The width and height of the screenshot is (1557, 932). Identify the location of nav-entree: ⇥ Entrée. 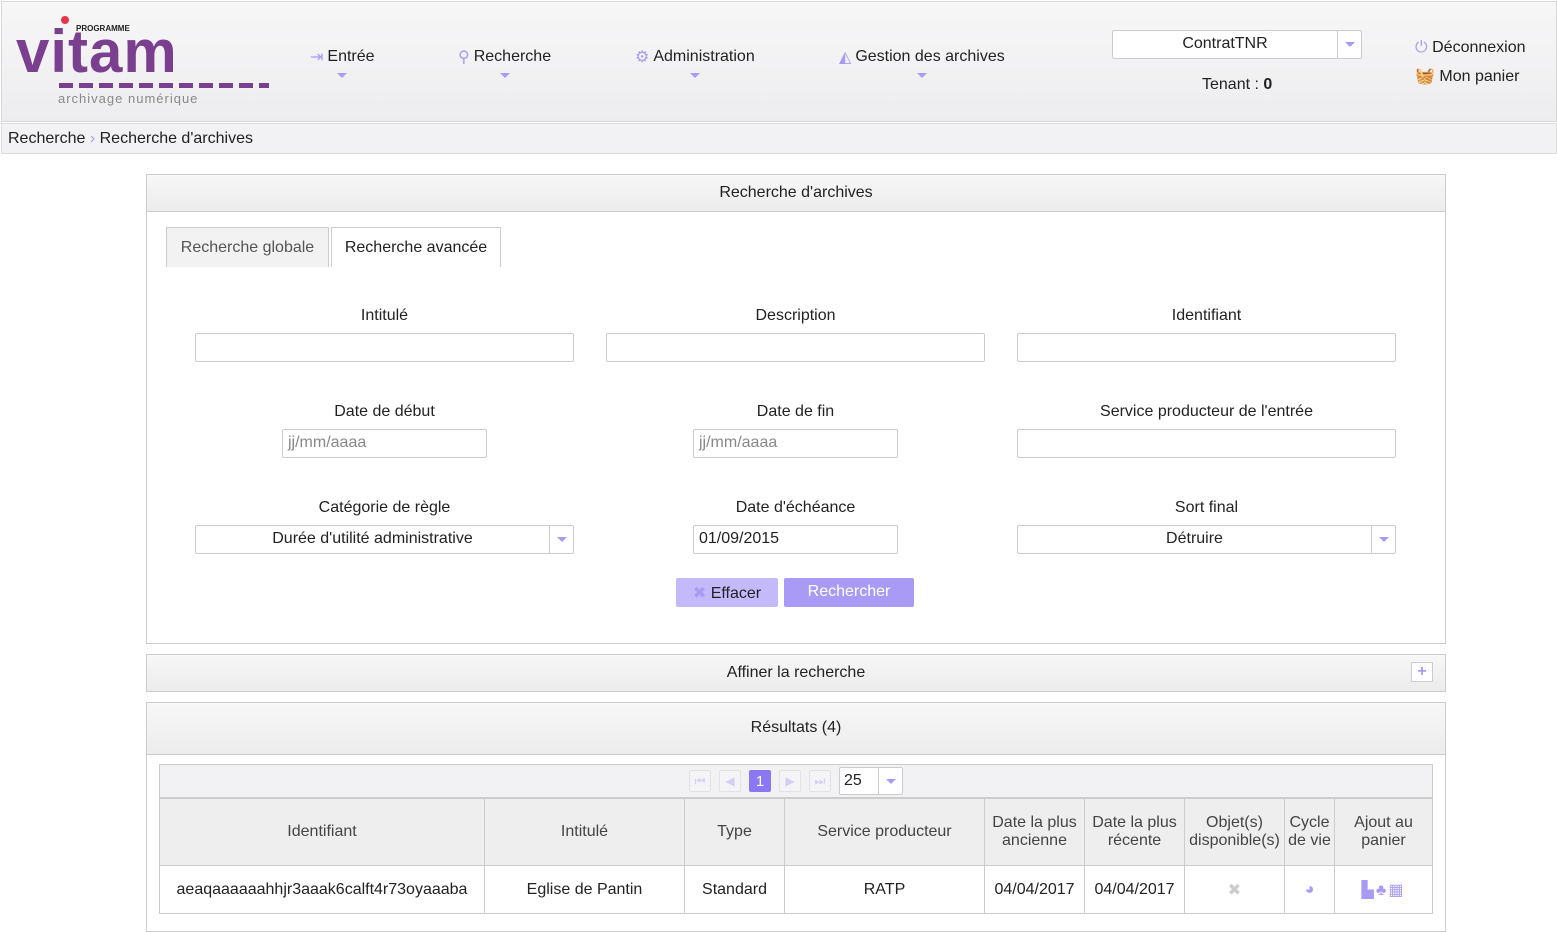
(342, 62).